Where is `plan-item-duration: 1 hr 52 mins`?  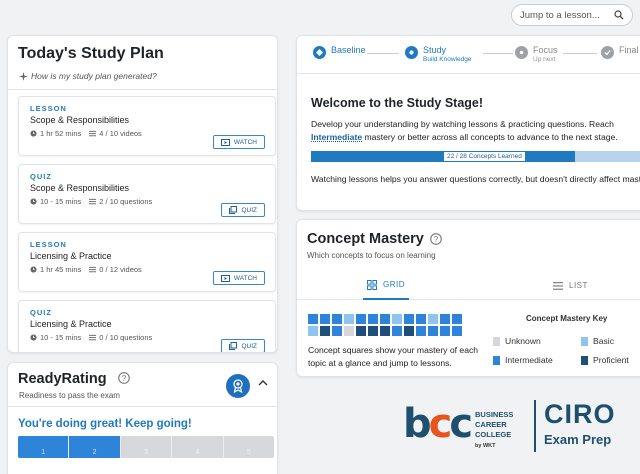 plan-item-duration: 1 hr 52 mins is located at coordinates (61, 133).